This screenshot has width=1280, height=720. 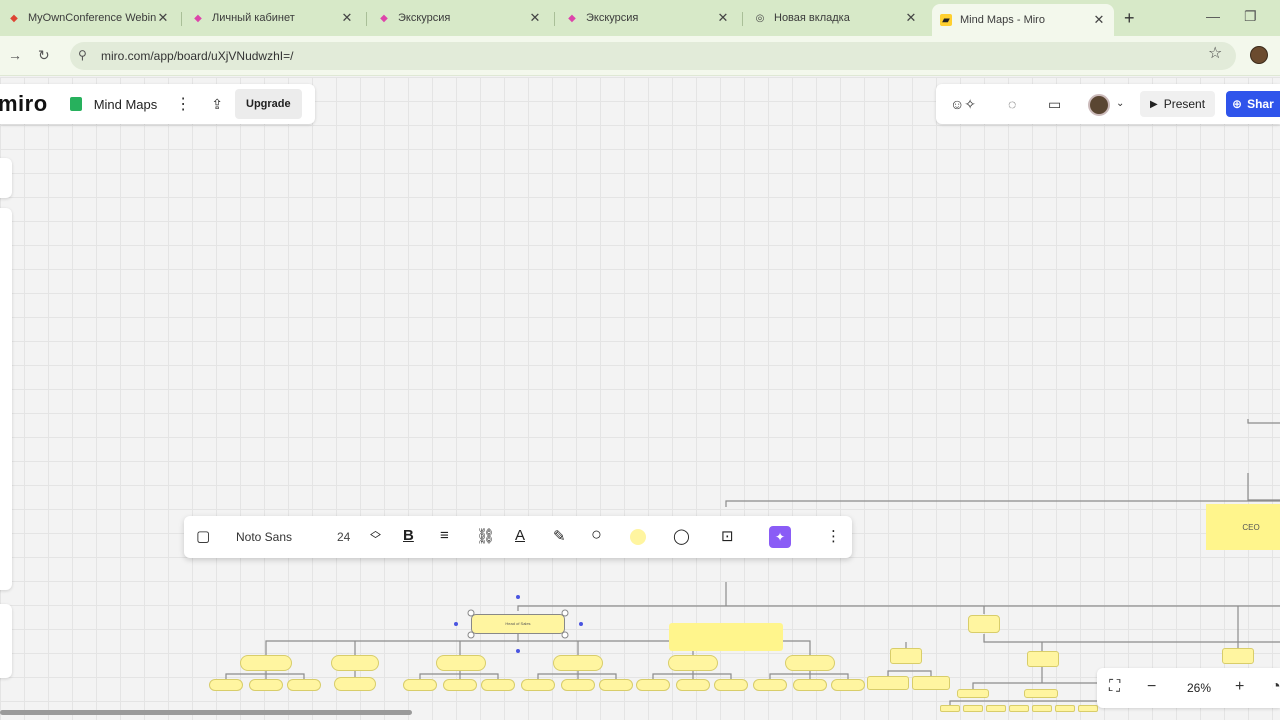 I want to click on font-size-stepper-icon: ︿ ﹀, so click(x=375, y=536).